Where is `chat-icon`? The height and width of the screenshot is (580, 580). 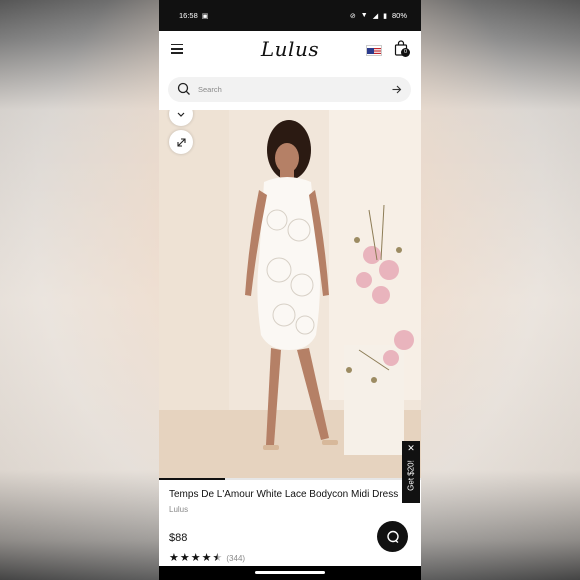
chat-icon is located at coordinates (392, 536).